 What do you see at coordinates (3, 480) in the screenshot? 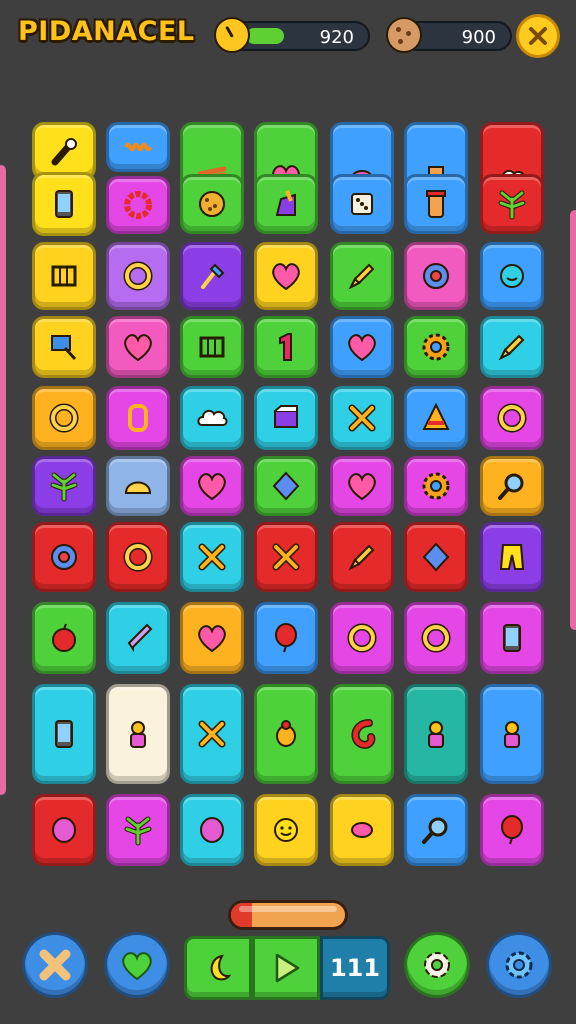
I see `left-edge-bar` at bounding box center [3, 480].